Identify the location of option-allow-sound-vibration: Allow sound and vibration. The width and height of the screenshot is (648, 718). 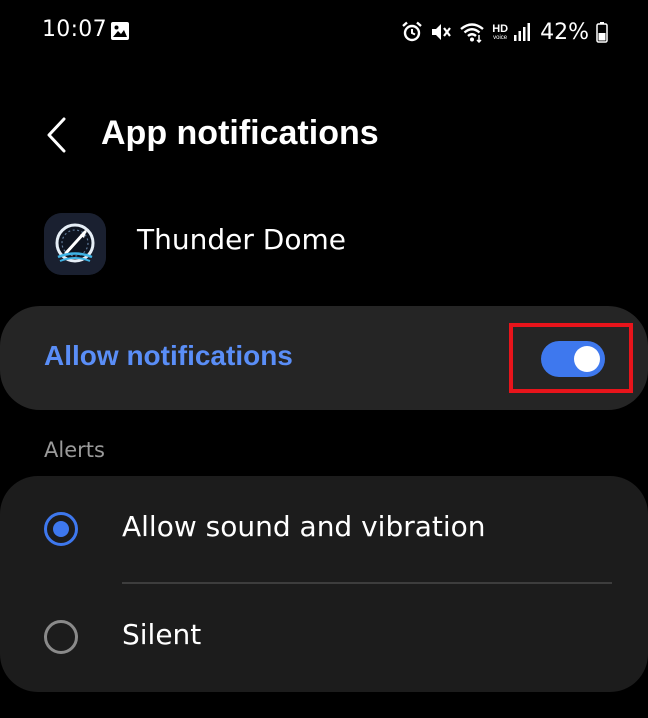
(324, 528).